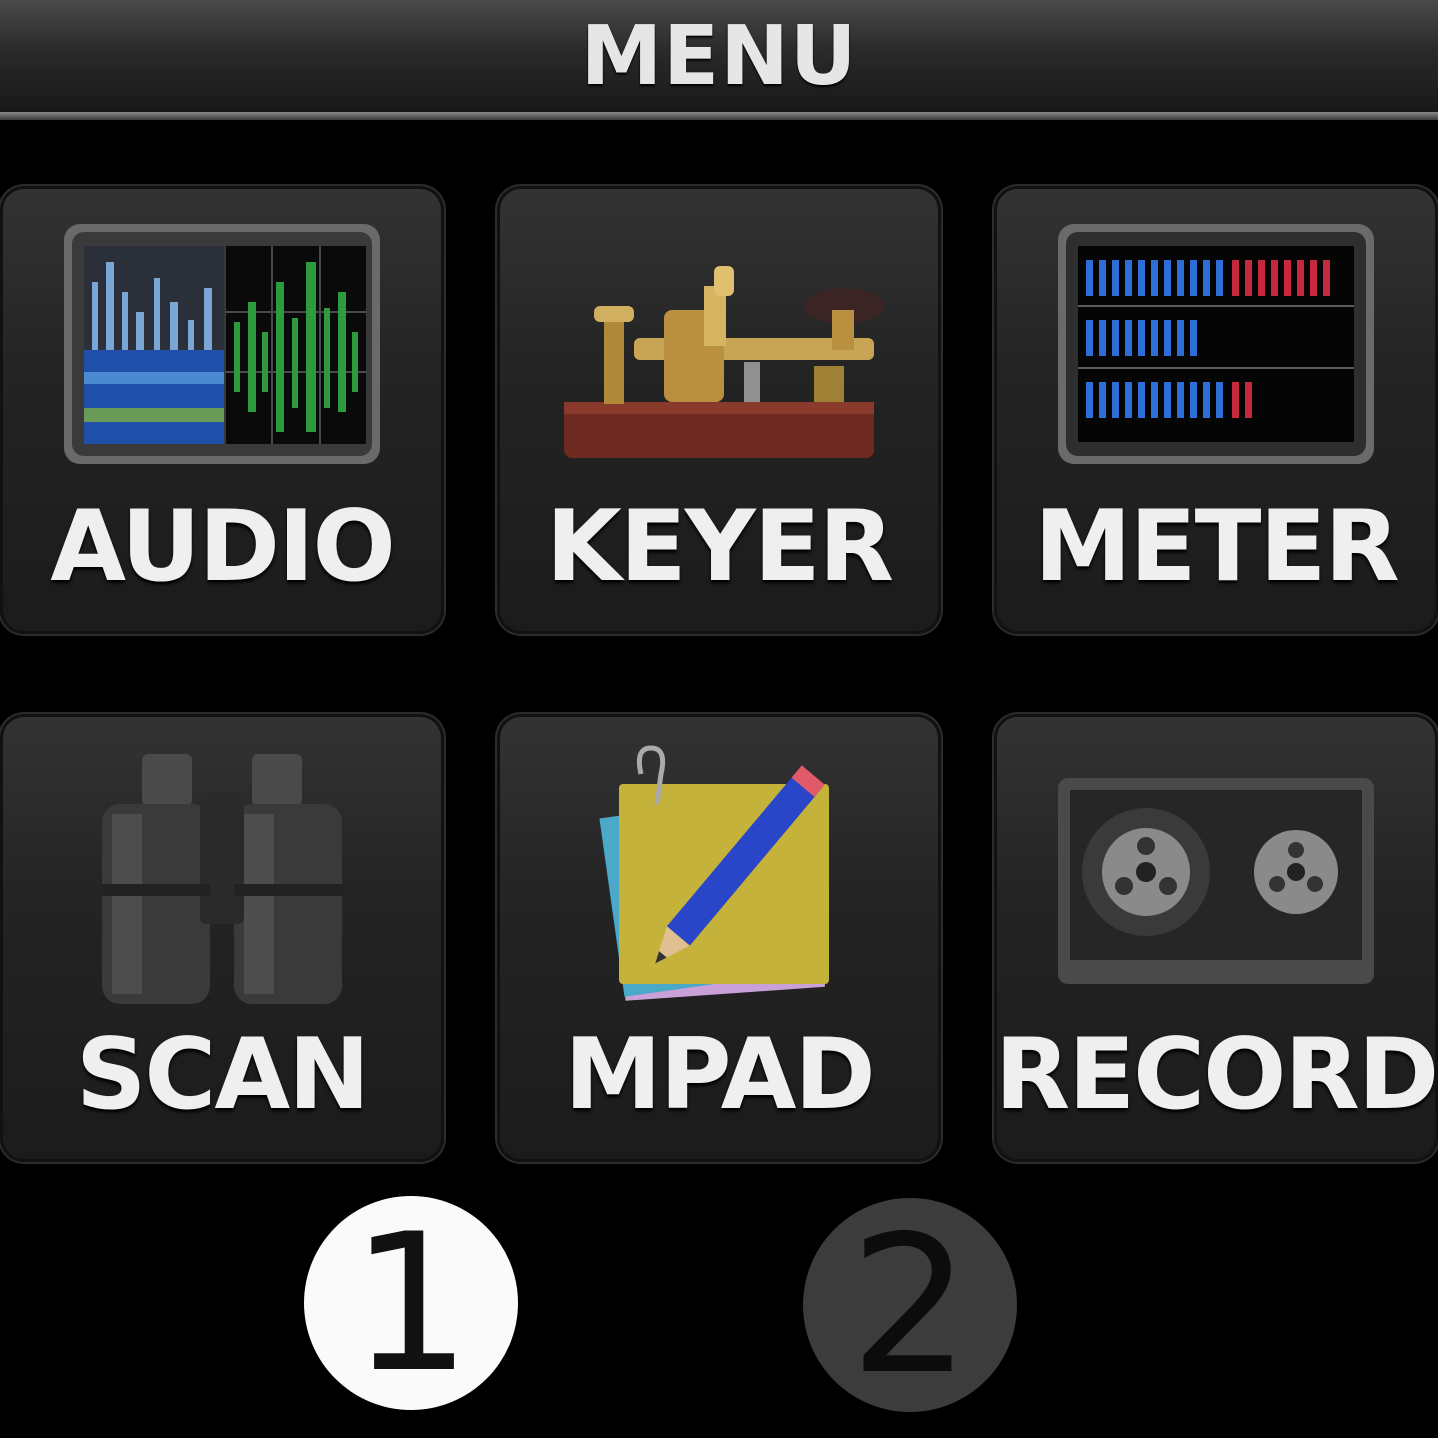  What do you see at coordinates (719, 547) in the screenshot?
I see `tile-label: KEYER` at bounding box center [719, 547].